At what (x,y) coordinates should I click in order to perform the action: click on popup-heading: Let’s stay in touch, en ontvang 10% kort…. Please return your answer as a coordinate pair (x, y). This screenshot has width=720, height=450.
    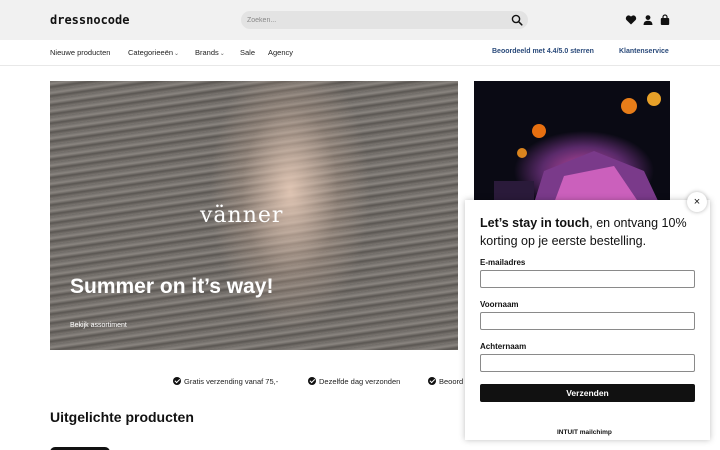
    Looking at the image, I should click on (591, 232).